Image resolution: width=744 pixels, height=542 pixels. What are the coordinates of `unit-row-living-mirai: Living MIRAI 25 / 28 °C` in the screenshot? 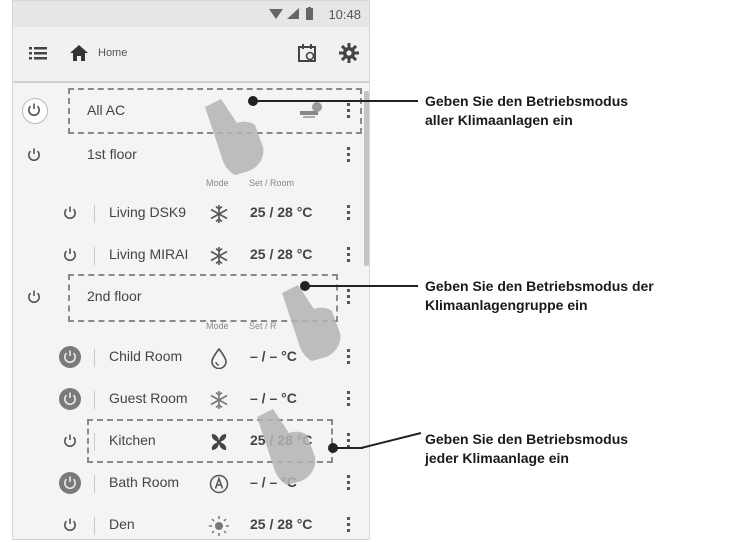 It's located at (191, 255).